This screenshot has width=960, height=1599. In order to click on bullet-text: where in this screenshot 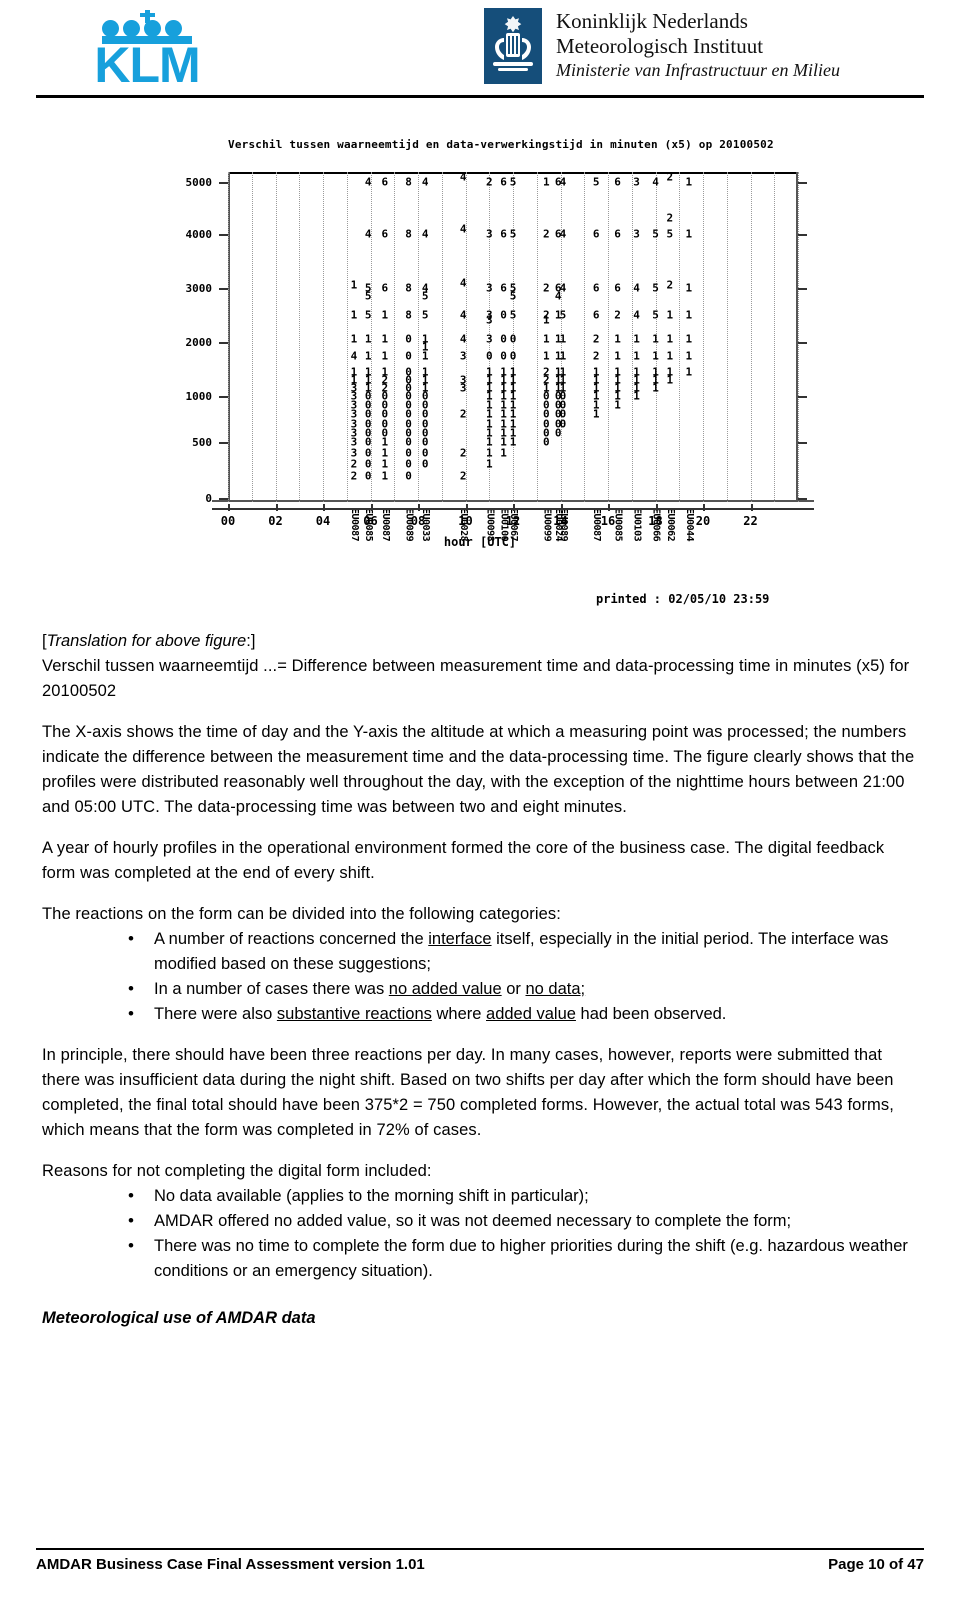, I will do `click(459, 1014)`.